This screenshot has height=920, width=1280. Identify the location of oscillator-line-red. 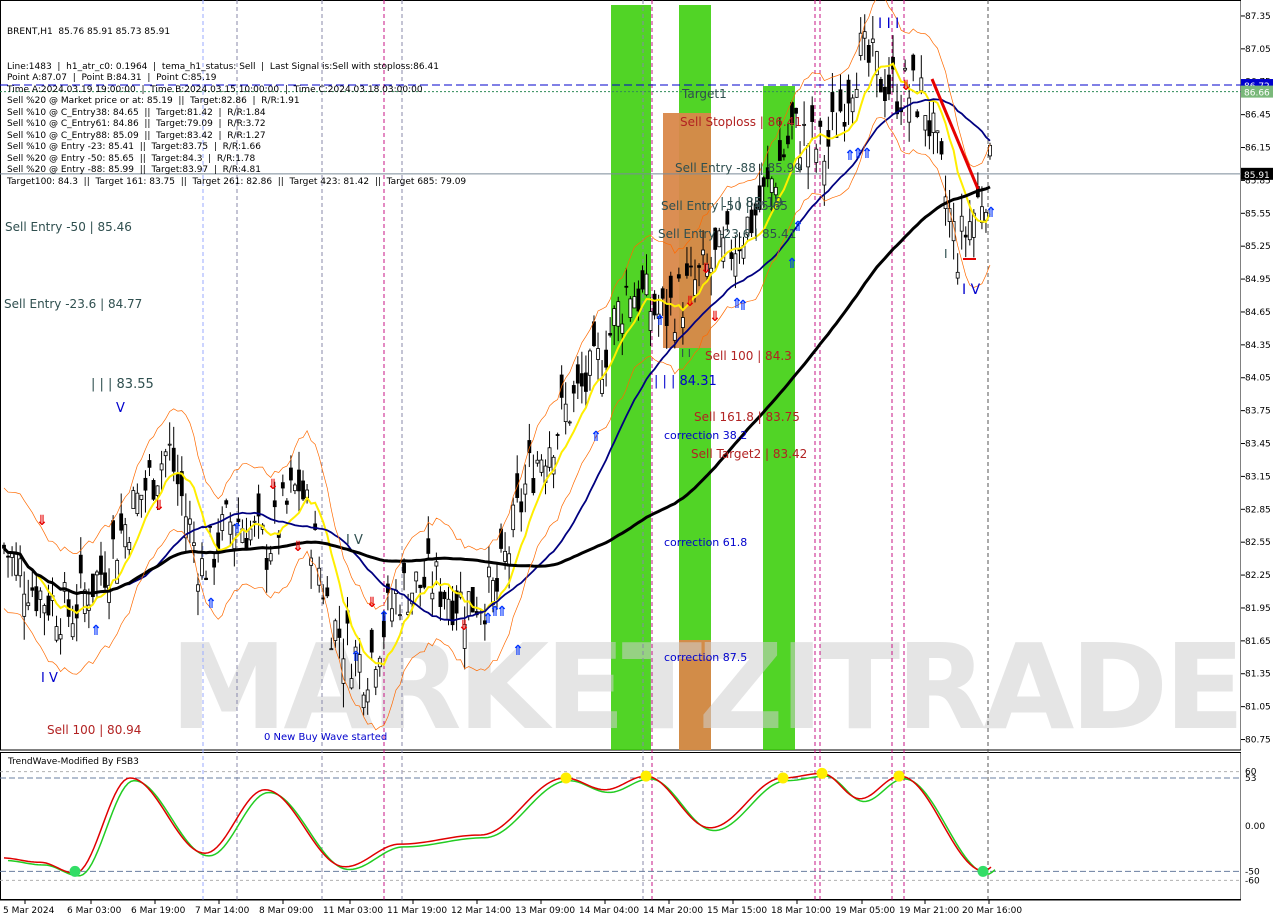
(497, 823).